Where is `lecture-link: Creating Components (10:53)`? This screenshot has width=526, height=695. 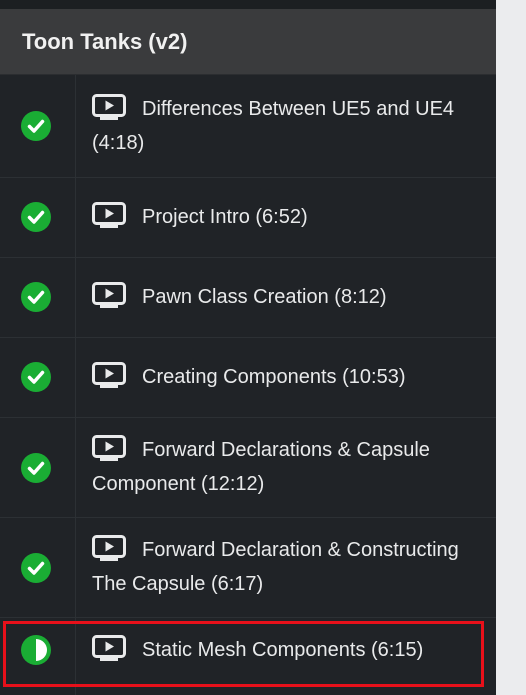 lecture-link: Creating Components (10:53) is located at coordinates (290, 377).